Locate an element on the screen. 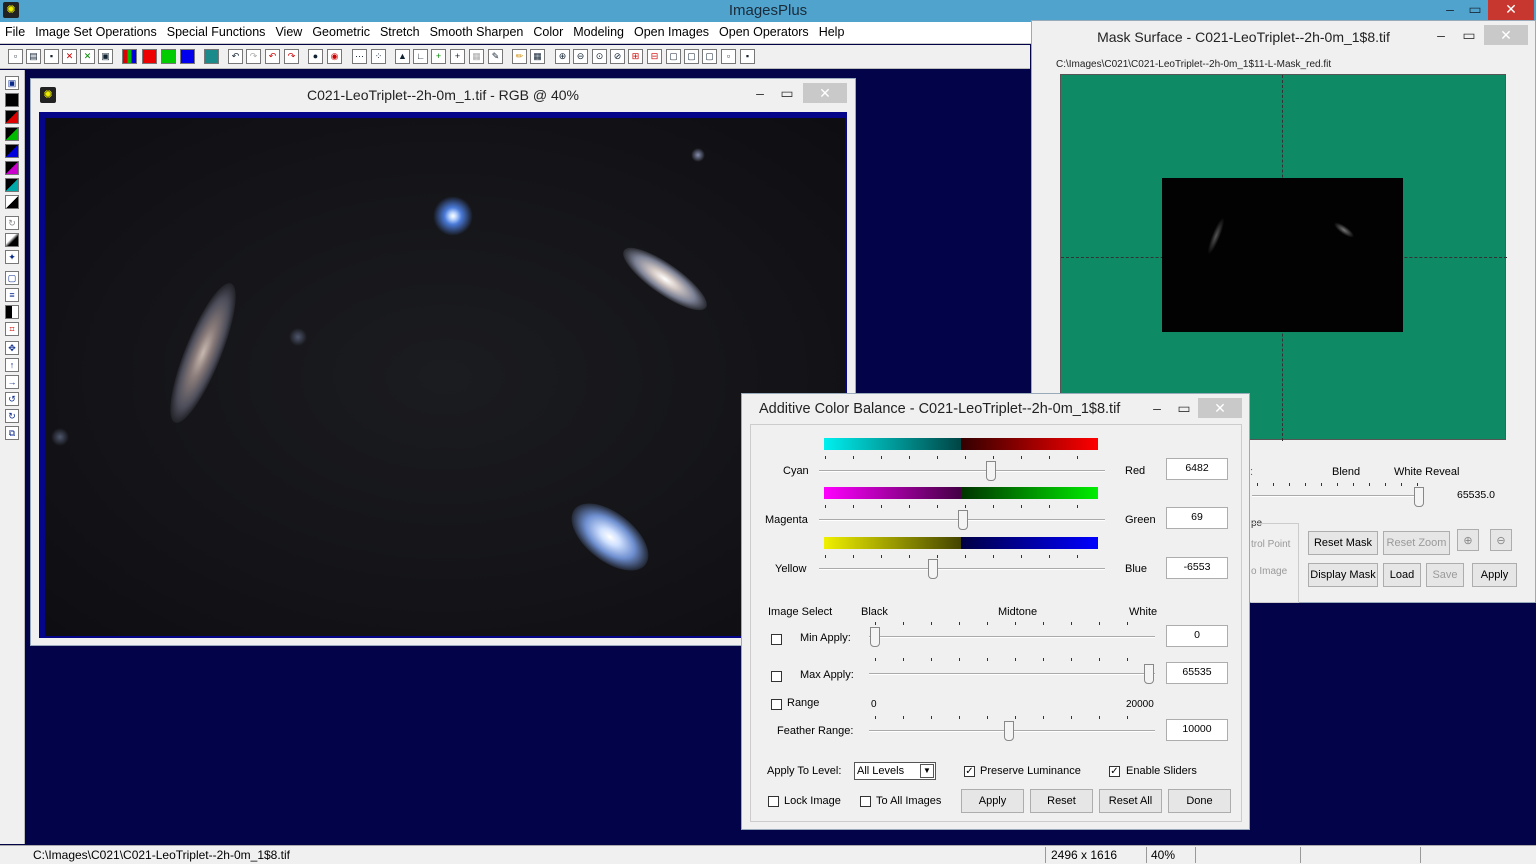 The height and width of the screenshot is (864, 1536). frame-alt-icon: ▢ is located at coordinates (691, 56).